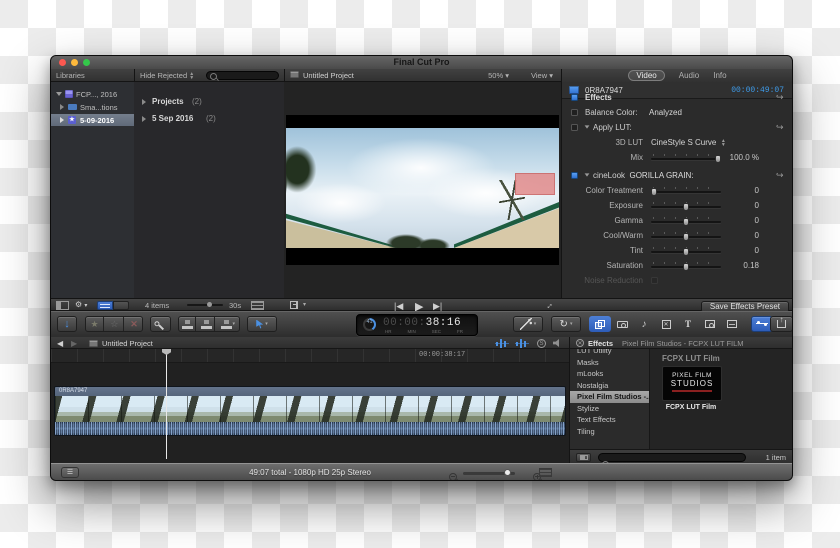 The height and width of the screenshot is (548, 840). Describe the element at coordinates (310, 356) in the screenshot. I see `timeline-ruler: 00:00:38:17` at that location.